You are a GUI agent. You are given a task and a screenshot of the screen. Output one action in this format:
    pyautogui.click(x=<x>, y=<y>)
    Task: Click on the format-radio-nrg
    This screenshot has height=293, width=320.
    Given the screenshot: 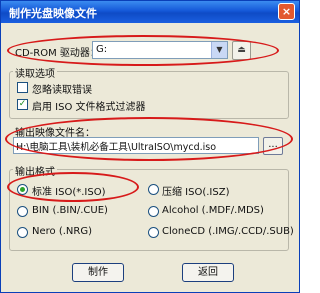 What is the action you would take?
    pyautogui.click(x=22, y=232)
    